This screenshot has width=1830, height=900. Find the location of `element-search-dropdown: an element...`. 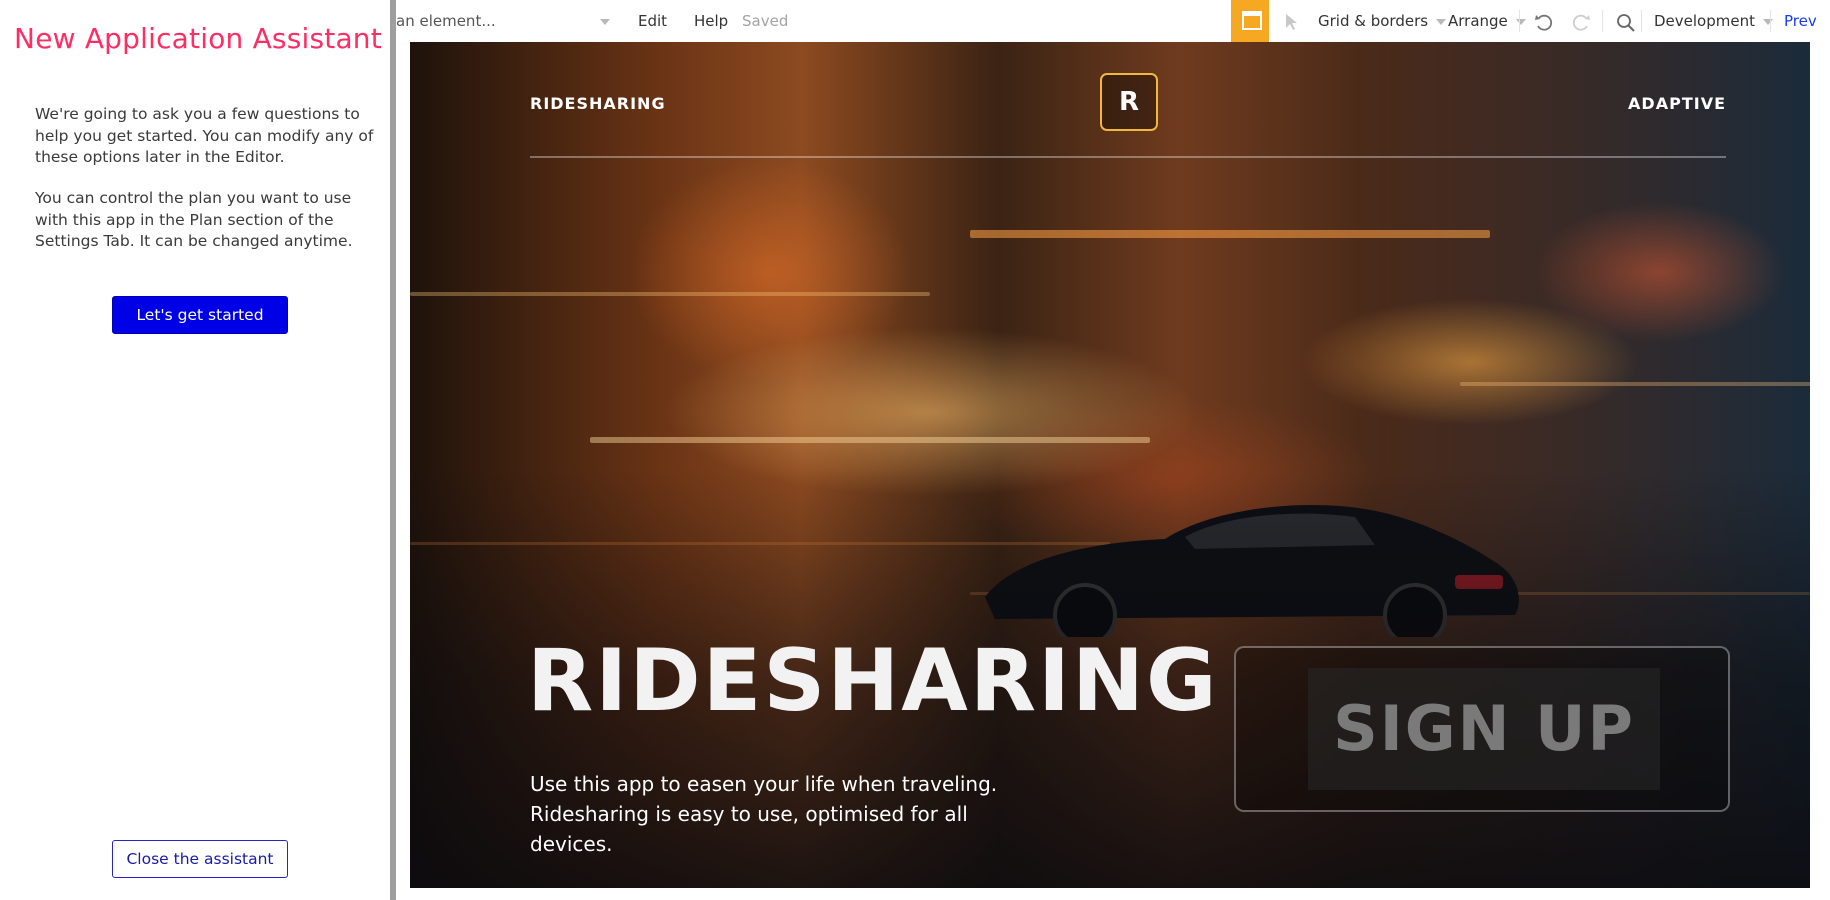

element-search-dropdown: an element... is located at coordinates (506, 21).